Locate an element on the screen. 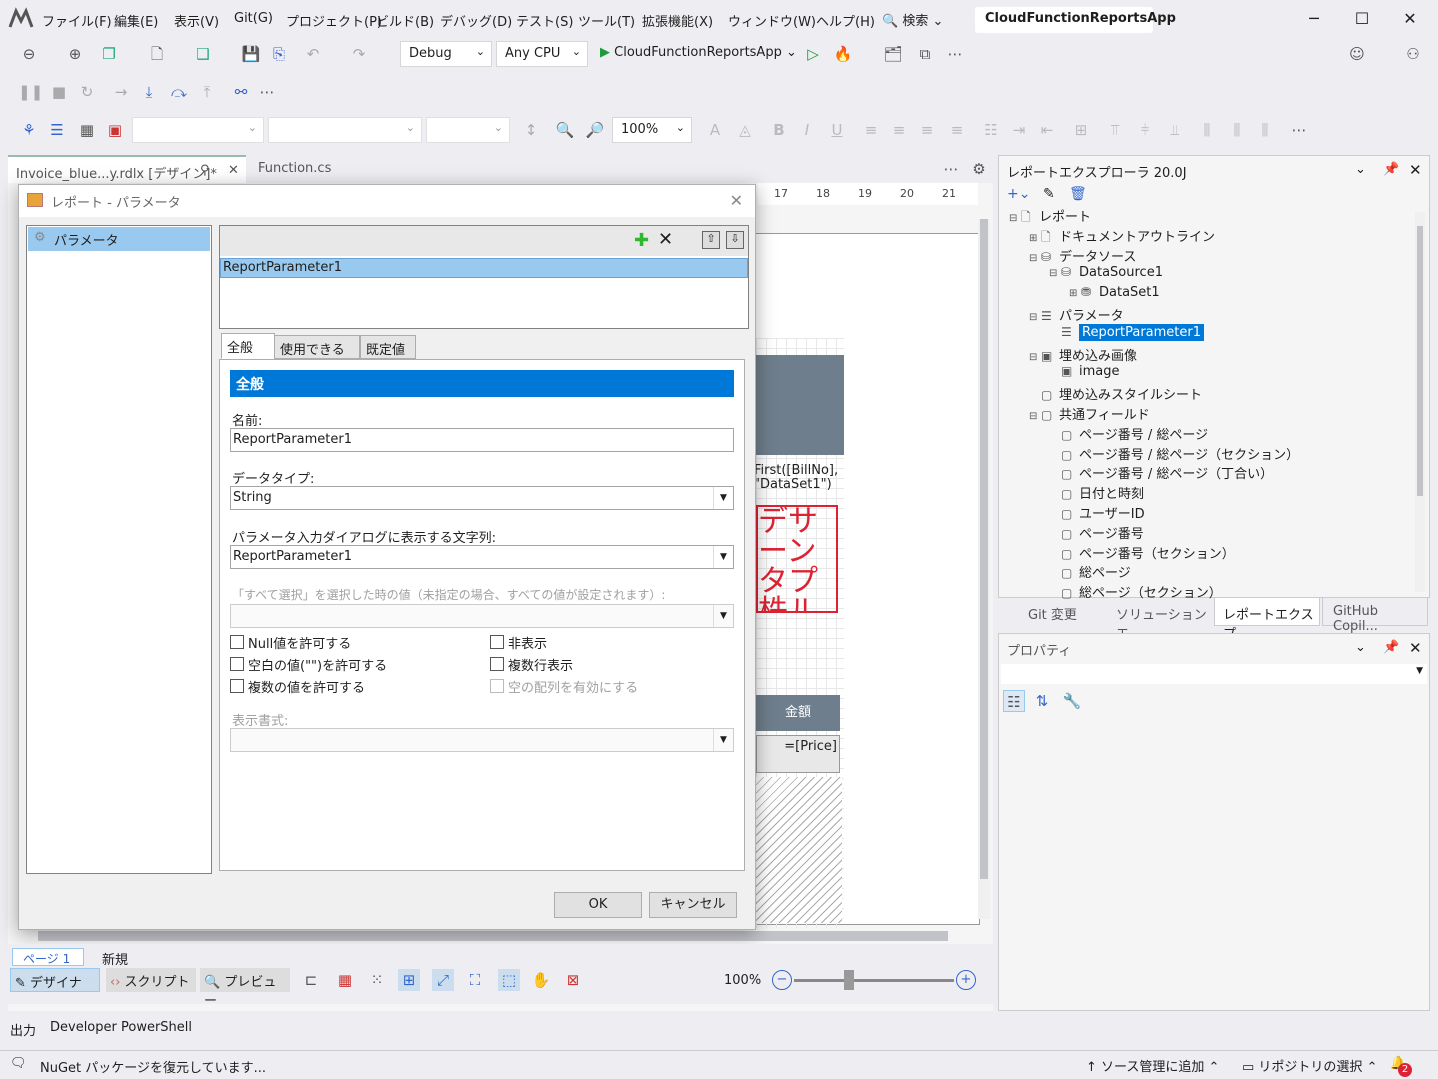 This screenshot has width=1438, height=1079. restart-icon: ↻ is located at coordinates (87, 92).